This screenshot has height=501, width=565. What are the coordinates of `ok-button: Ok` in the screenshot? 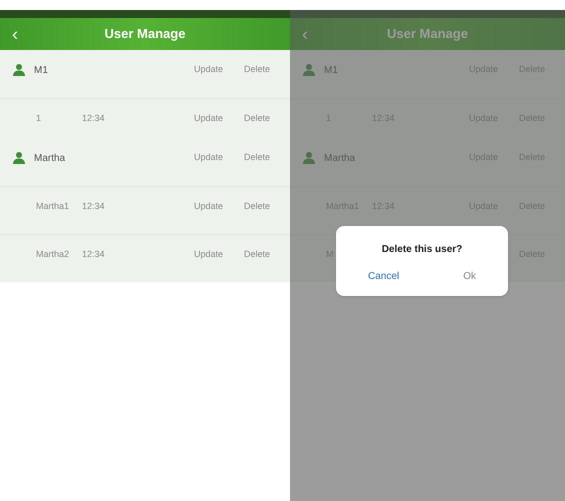 It's located at (469, 276).